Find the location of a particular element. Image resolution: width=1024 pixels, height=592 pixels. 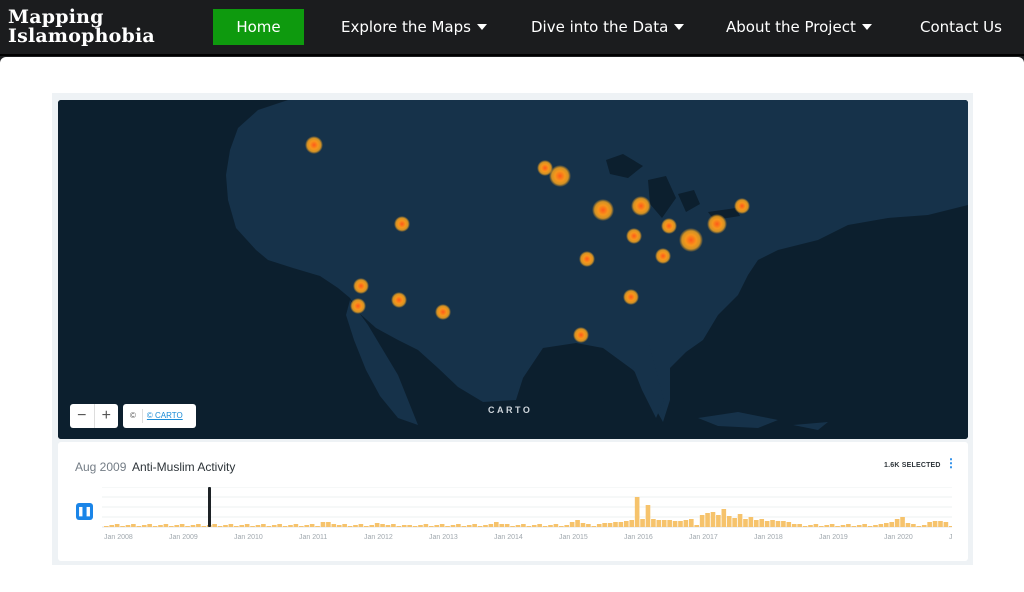

carto-attribution-link: © CARTO is located at coordinates (165, 415).